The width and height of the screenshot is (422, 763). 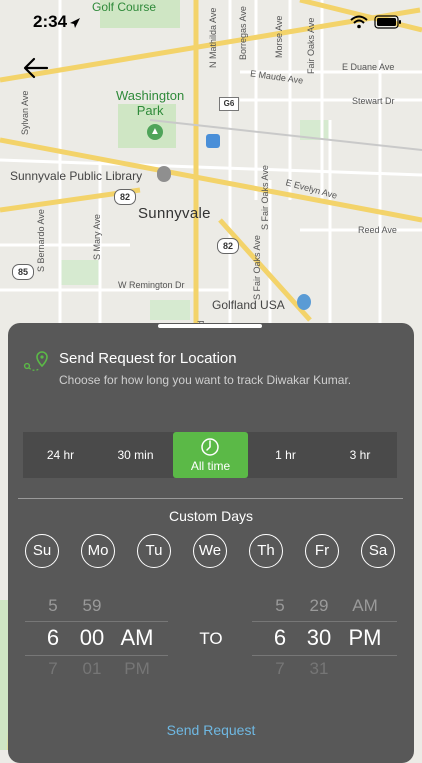 What do you see at coordinates (150, 103) in the screenshot?
I see `map-label-washington-park: Washington Park` at bounding box center [150, 103].